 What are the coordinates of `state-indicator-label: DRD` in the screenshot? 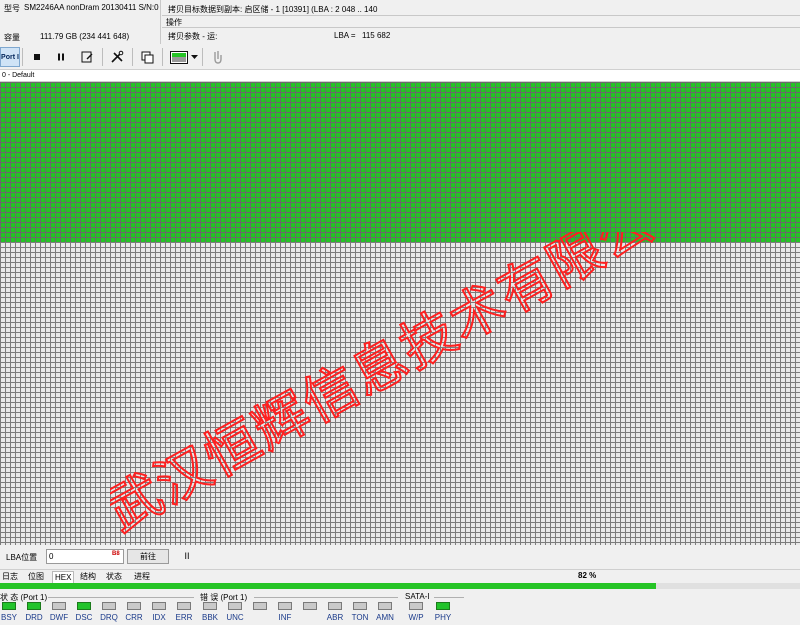 It's located at (34, 617).